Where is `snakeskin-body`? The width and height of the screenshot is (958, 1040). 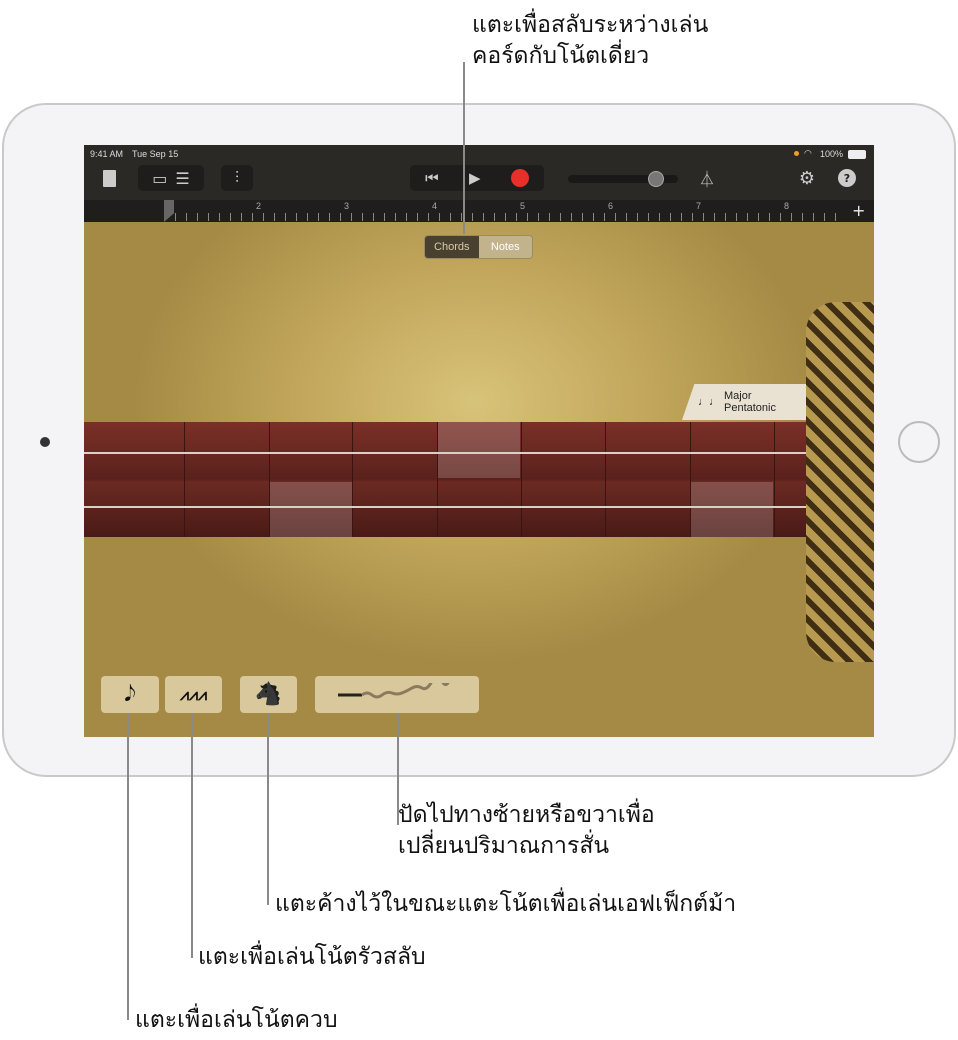
snakeskin-body is located at coordinates (840, 482).